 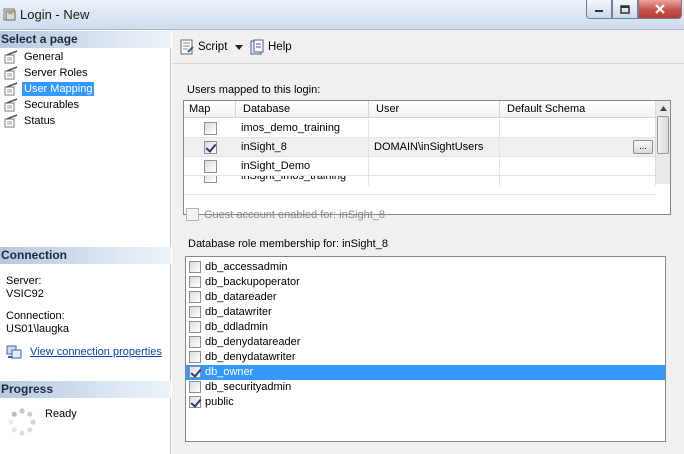 What do you see at coordinates (663, 135) in the screenshot?
I see `scroll-thumb` at bounding box center [663, 135].